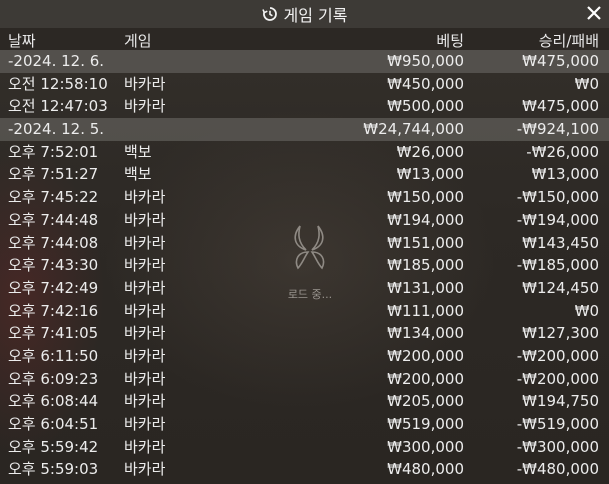  What do you see at coordinates (304, 401) in the screenshot?
I see `history-row: 오후 6:08:44 바카라 ₩205,000 ₩194,750` at bounding box center [304, 401].